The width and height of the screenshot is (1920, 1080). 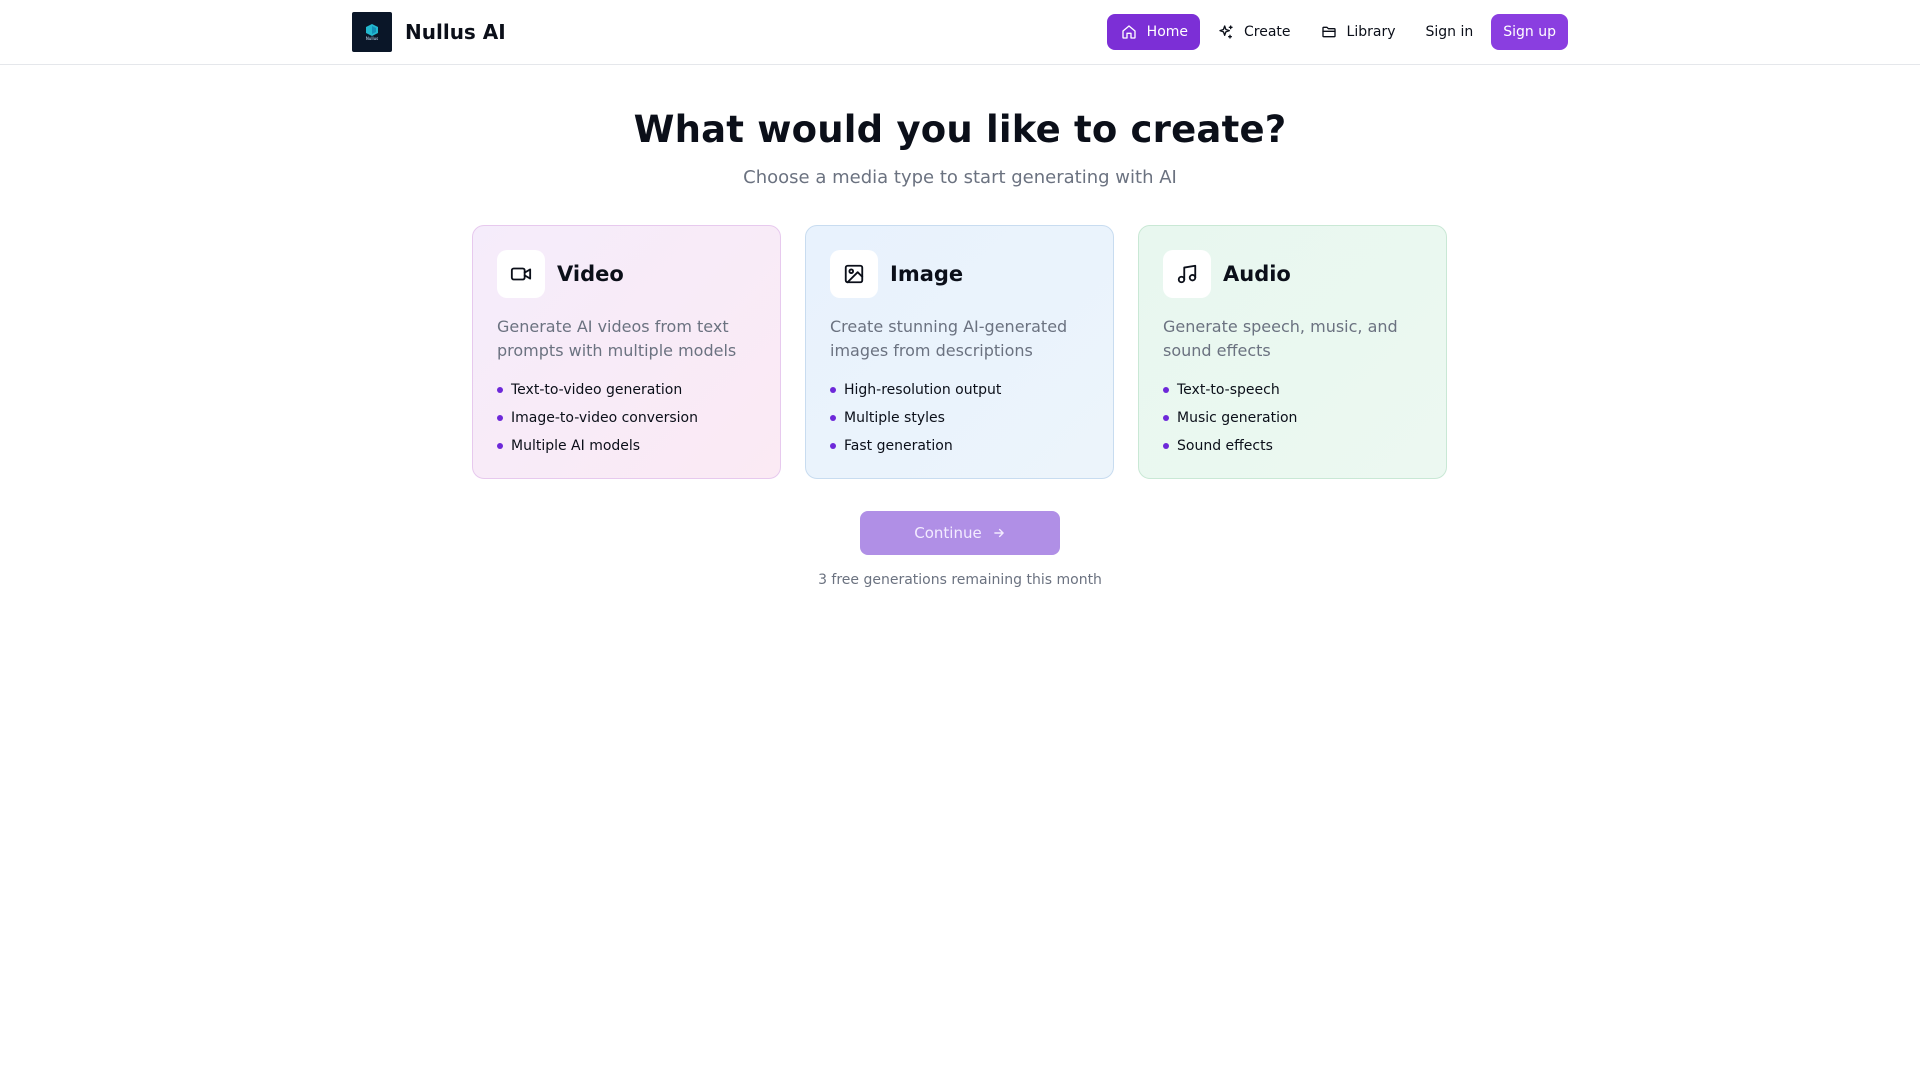 What do you see at coordinates (960, 580) in the screenshot?
I see `generations-remaining: 3 free generations remaining this month` at bounding box center [960, 580].